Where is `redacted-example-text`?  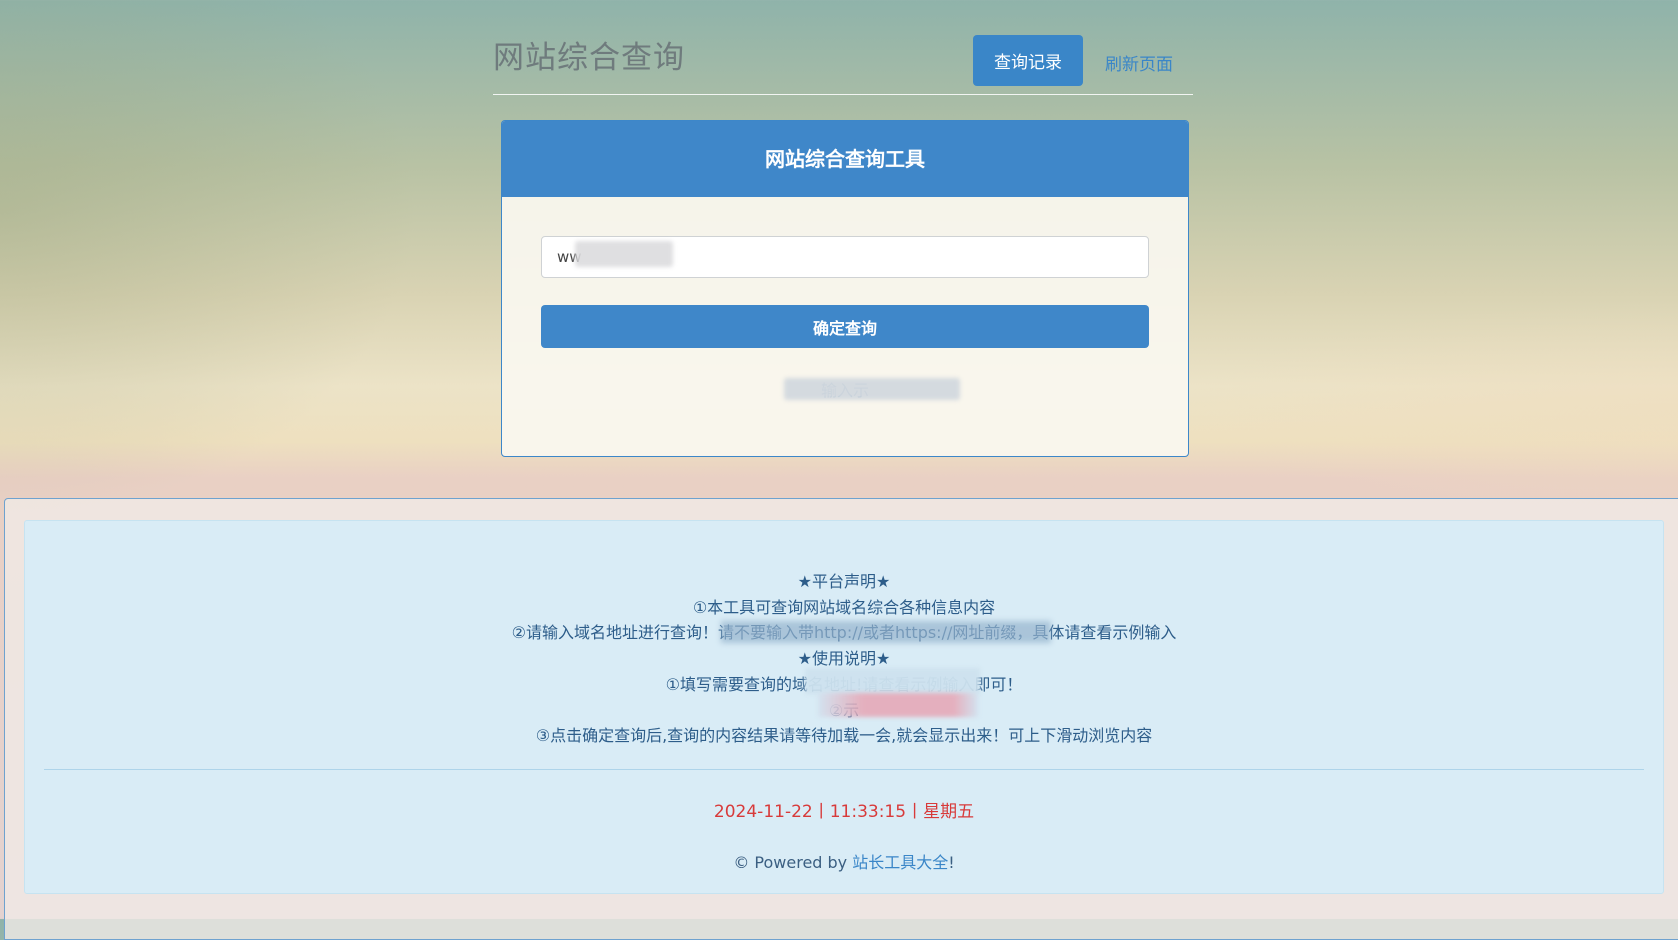 redacted-example-text is located at coordinates (872, 389).